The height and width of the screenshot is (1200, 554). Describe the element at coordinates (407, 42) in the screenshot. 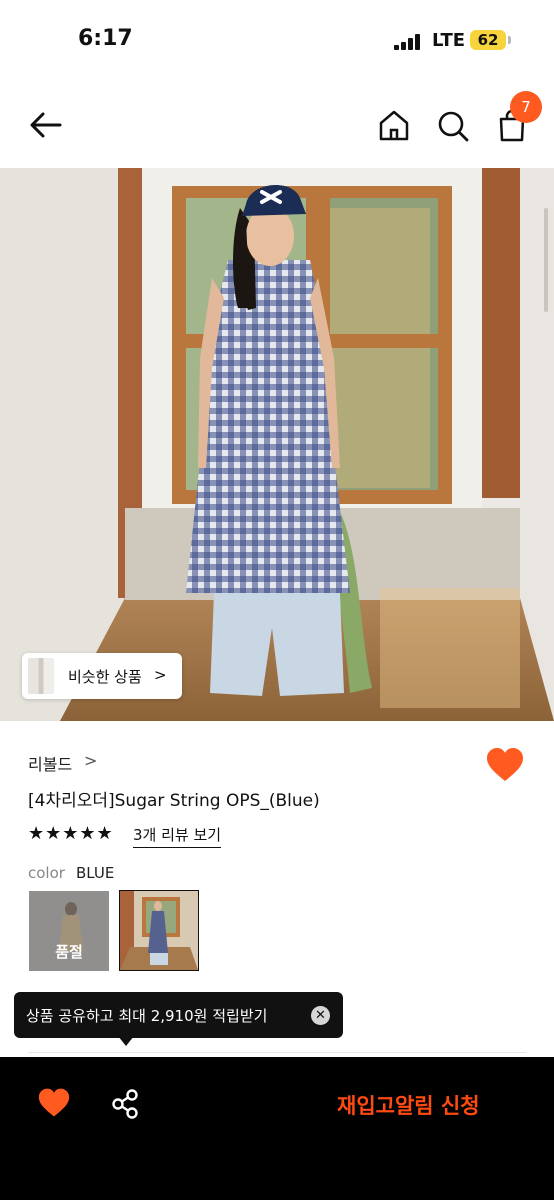

I see `signal-icon` at that location.